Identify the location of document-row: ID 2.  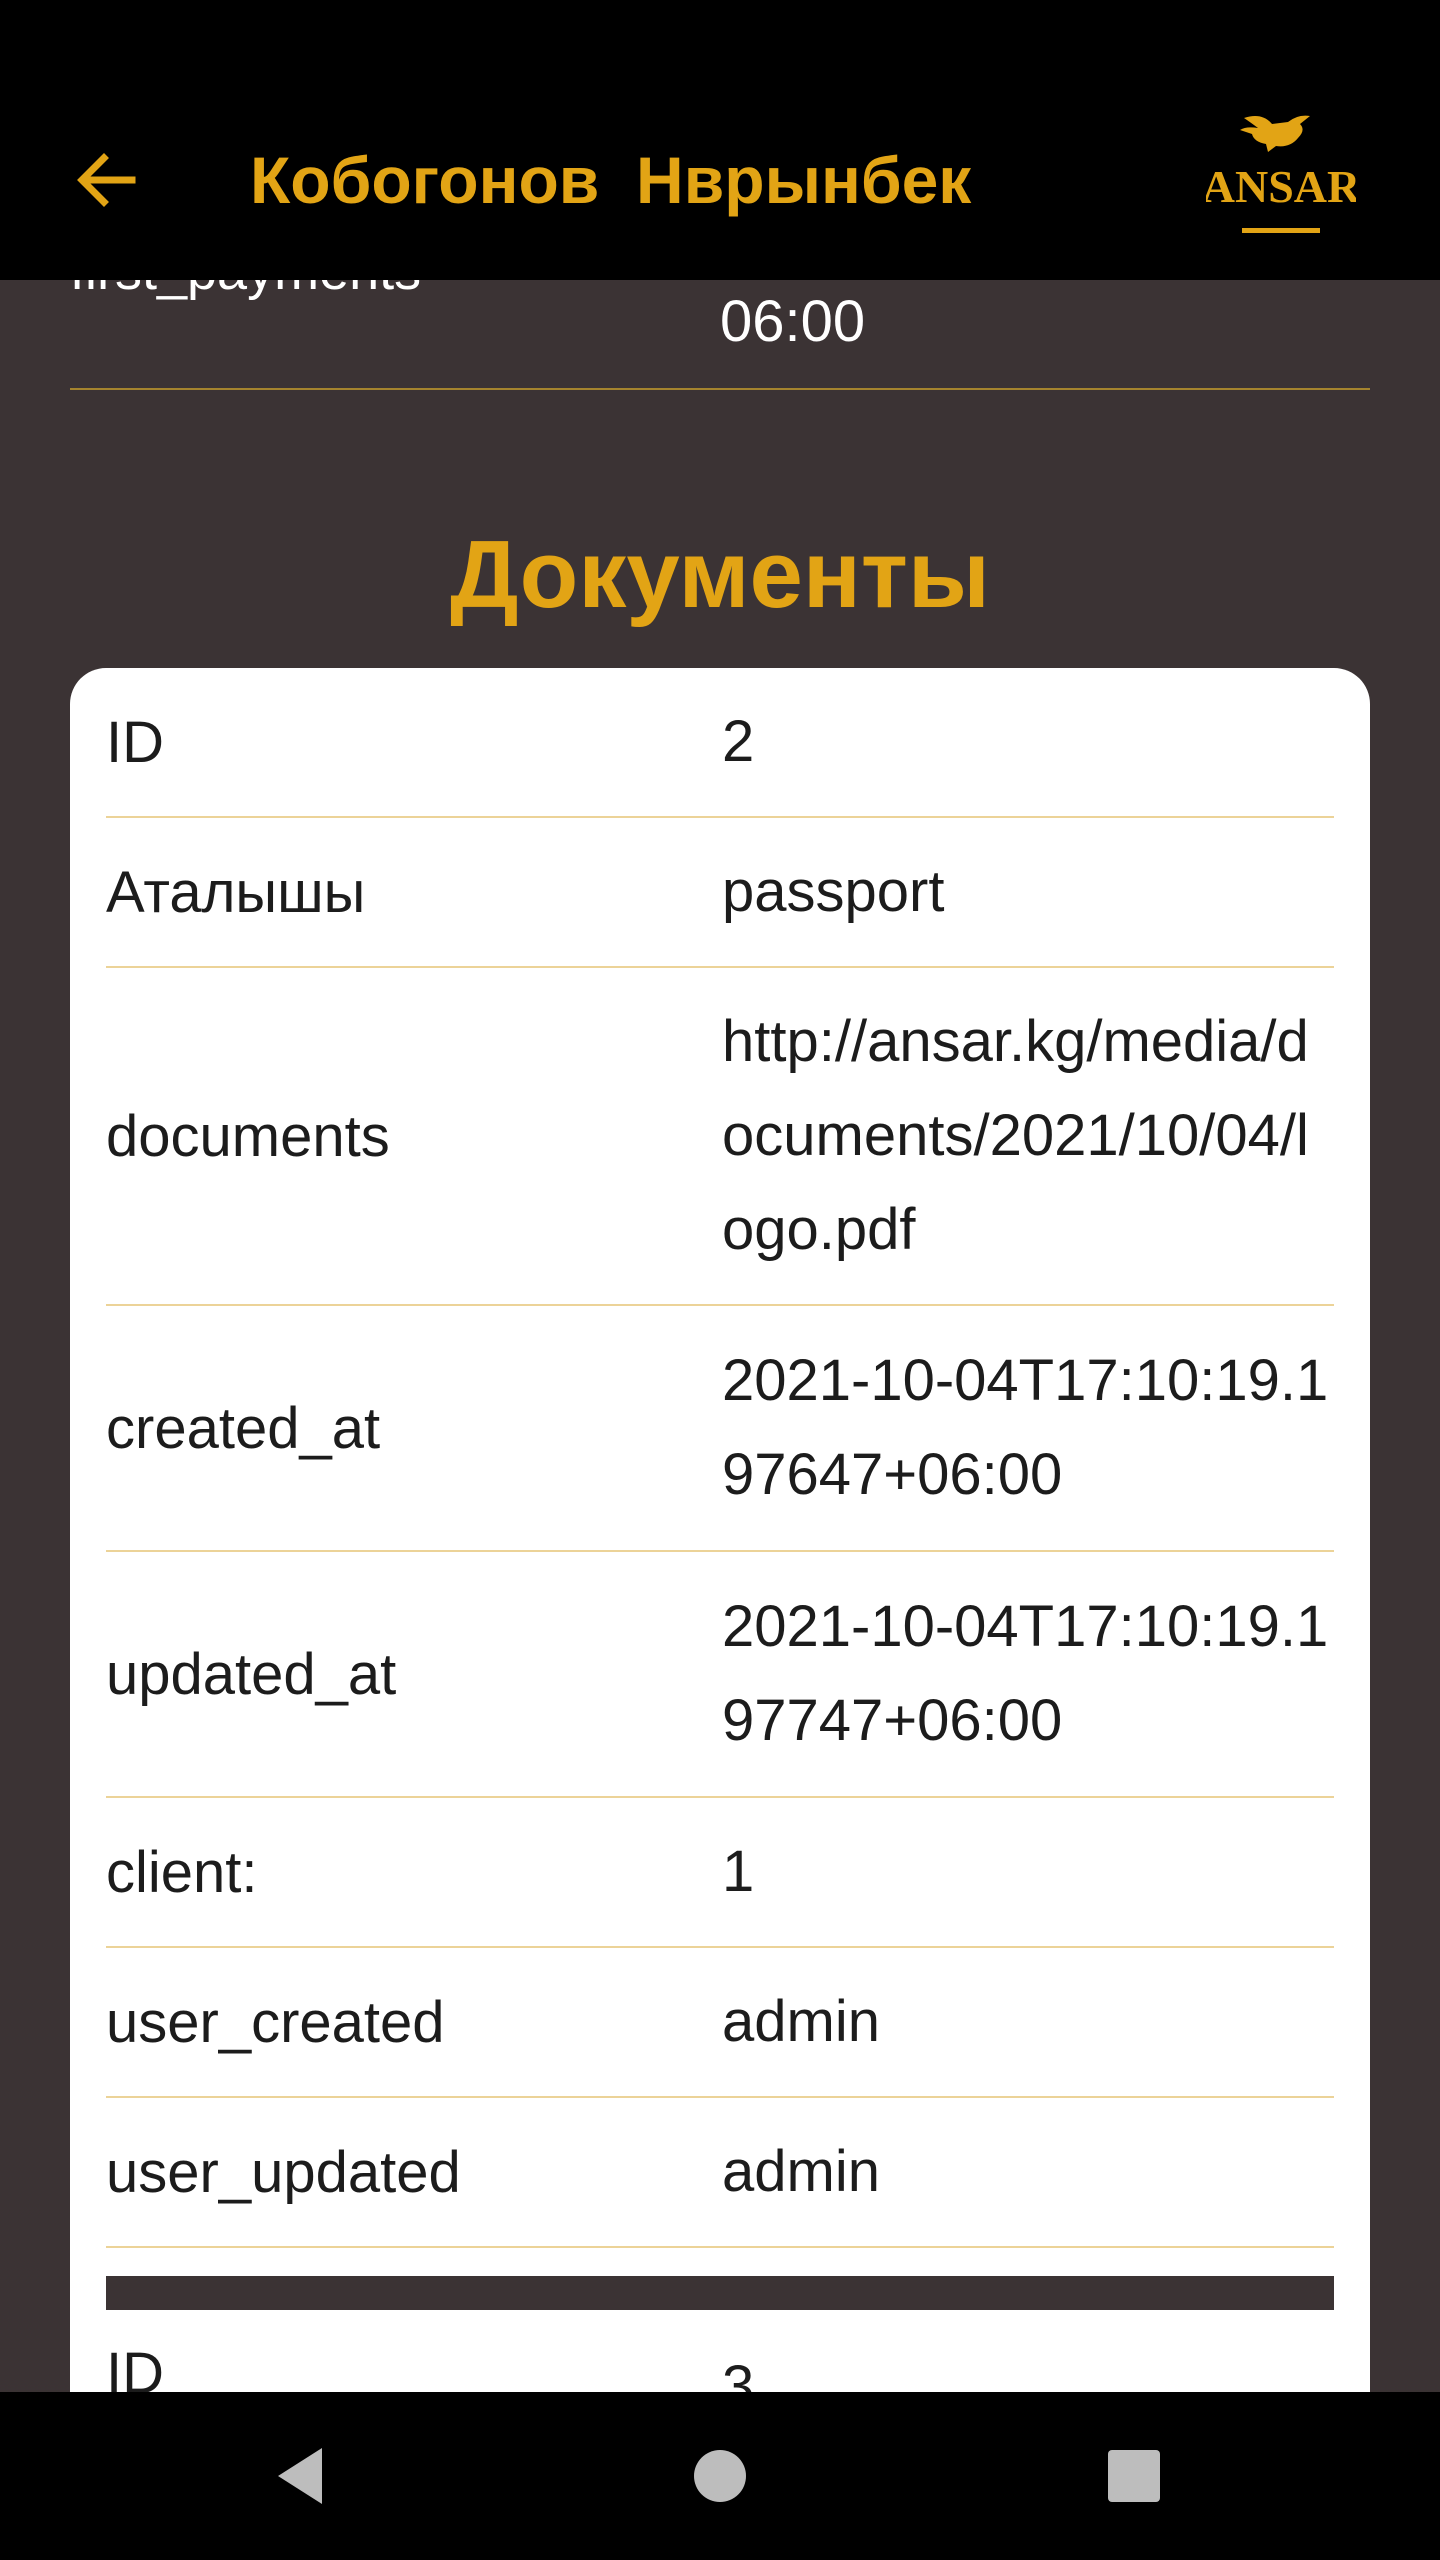
(720, 743).